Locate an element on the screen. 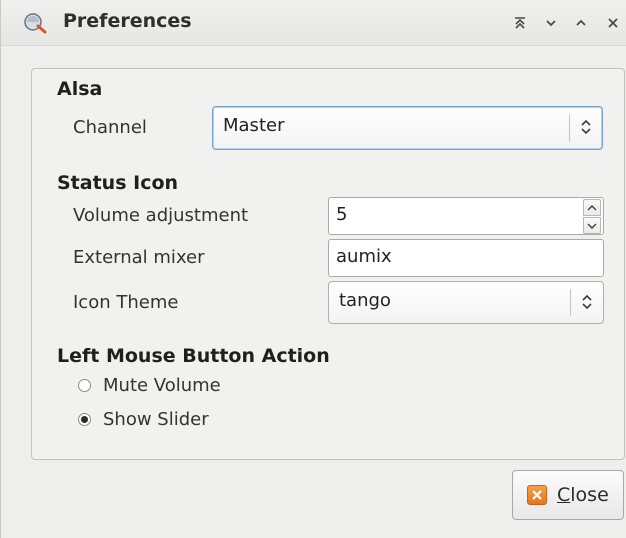 The width and height of the screenshot is (626, 538). volume-adjustment-value: 5 is located at coordinates (342, 214).